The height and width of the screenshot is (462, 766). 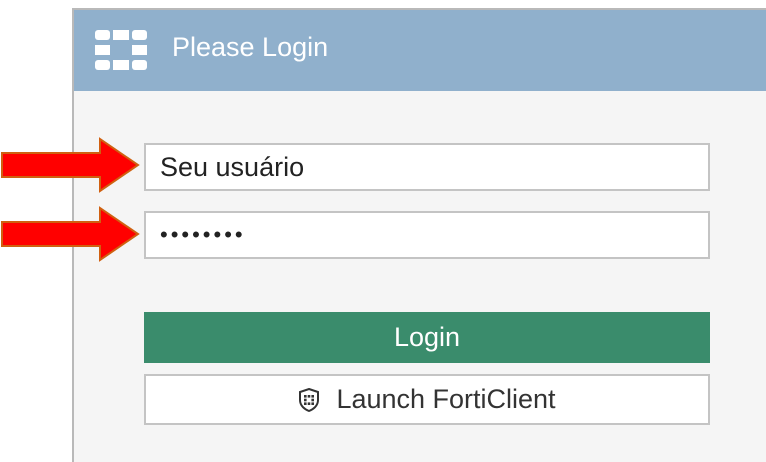 What do you see at coordinates (309, 399) in the screenshot?
I see `forticlient-shield-icon` at bounding box center [309, 399].